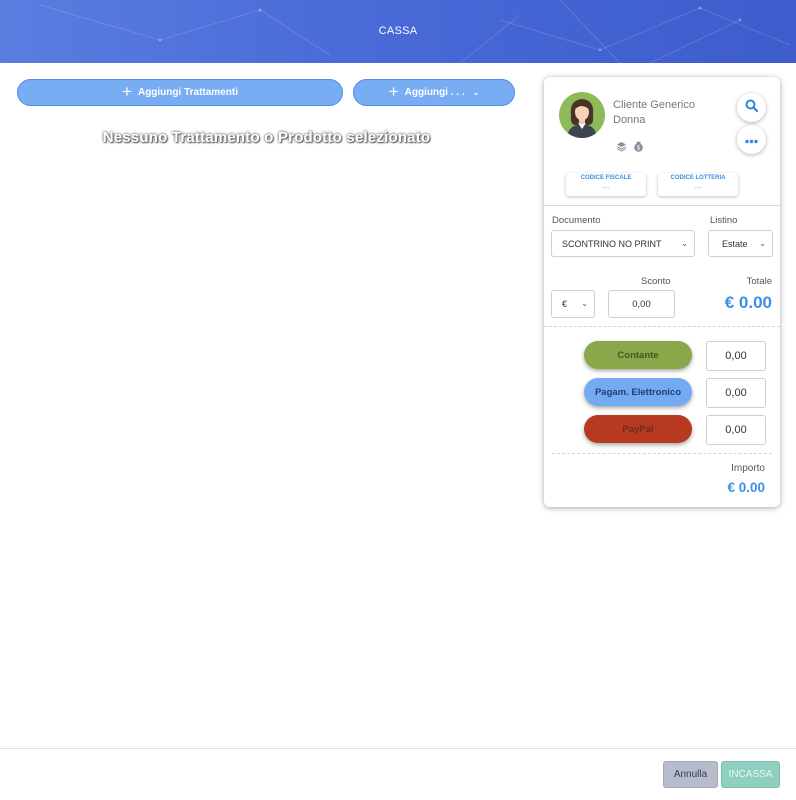 This screenshot has height=800, width=796. Describe the element at coordinates (746, 487) in the screenshot. I see `importo-amount: € 0.00` at that location.